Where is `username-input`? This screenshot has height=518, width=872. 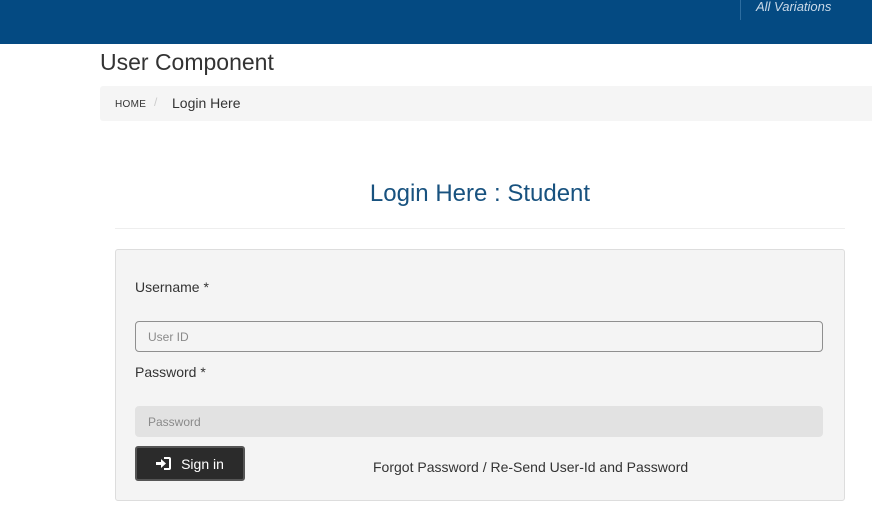 username-input is located at coordinates (479, 336).